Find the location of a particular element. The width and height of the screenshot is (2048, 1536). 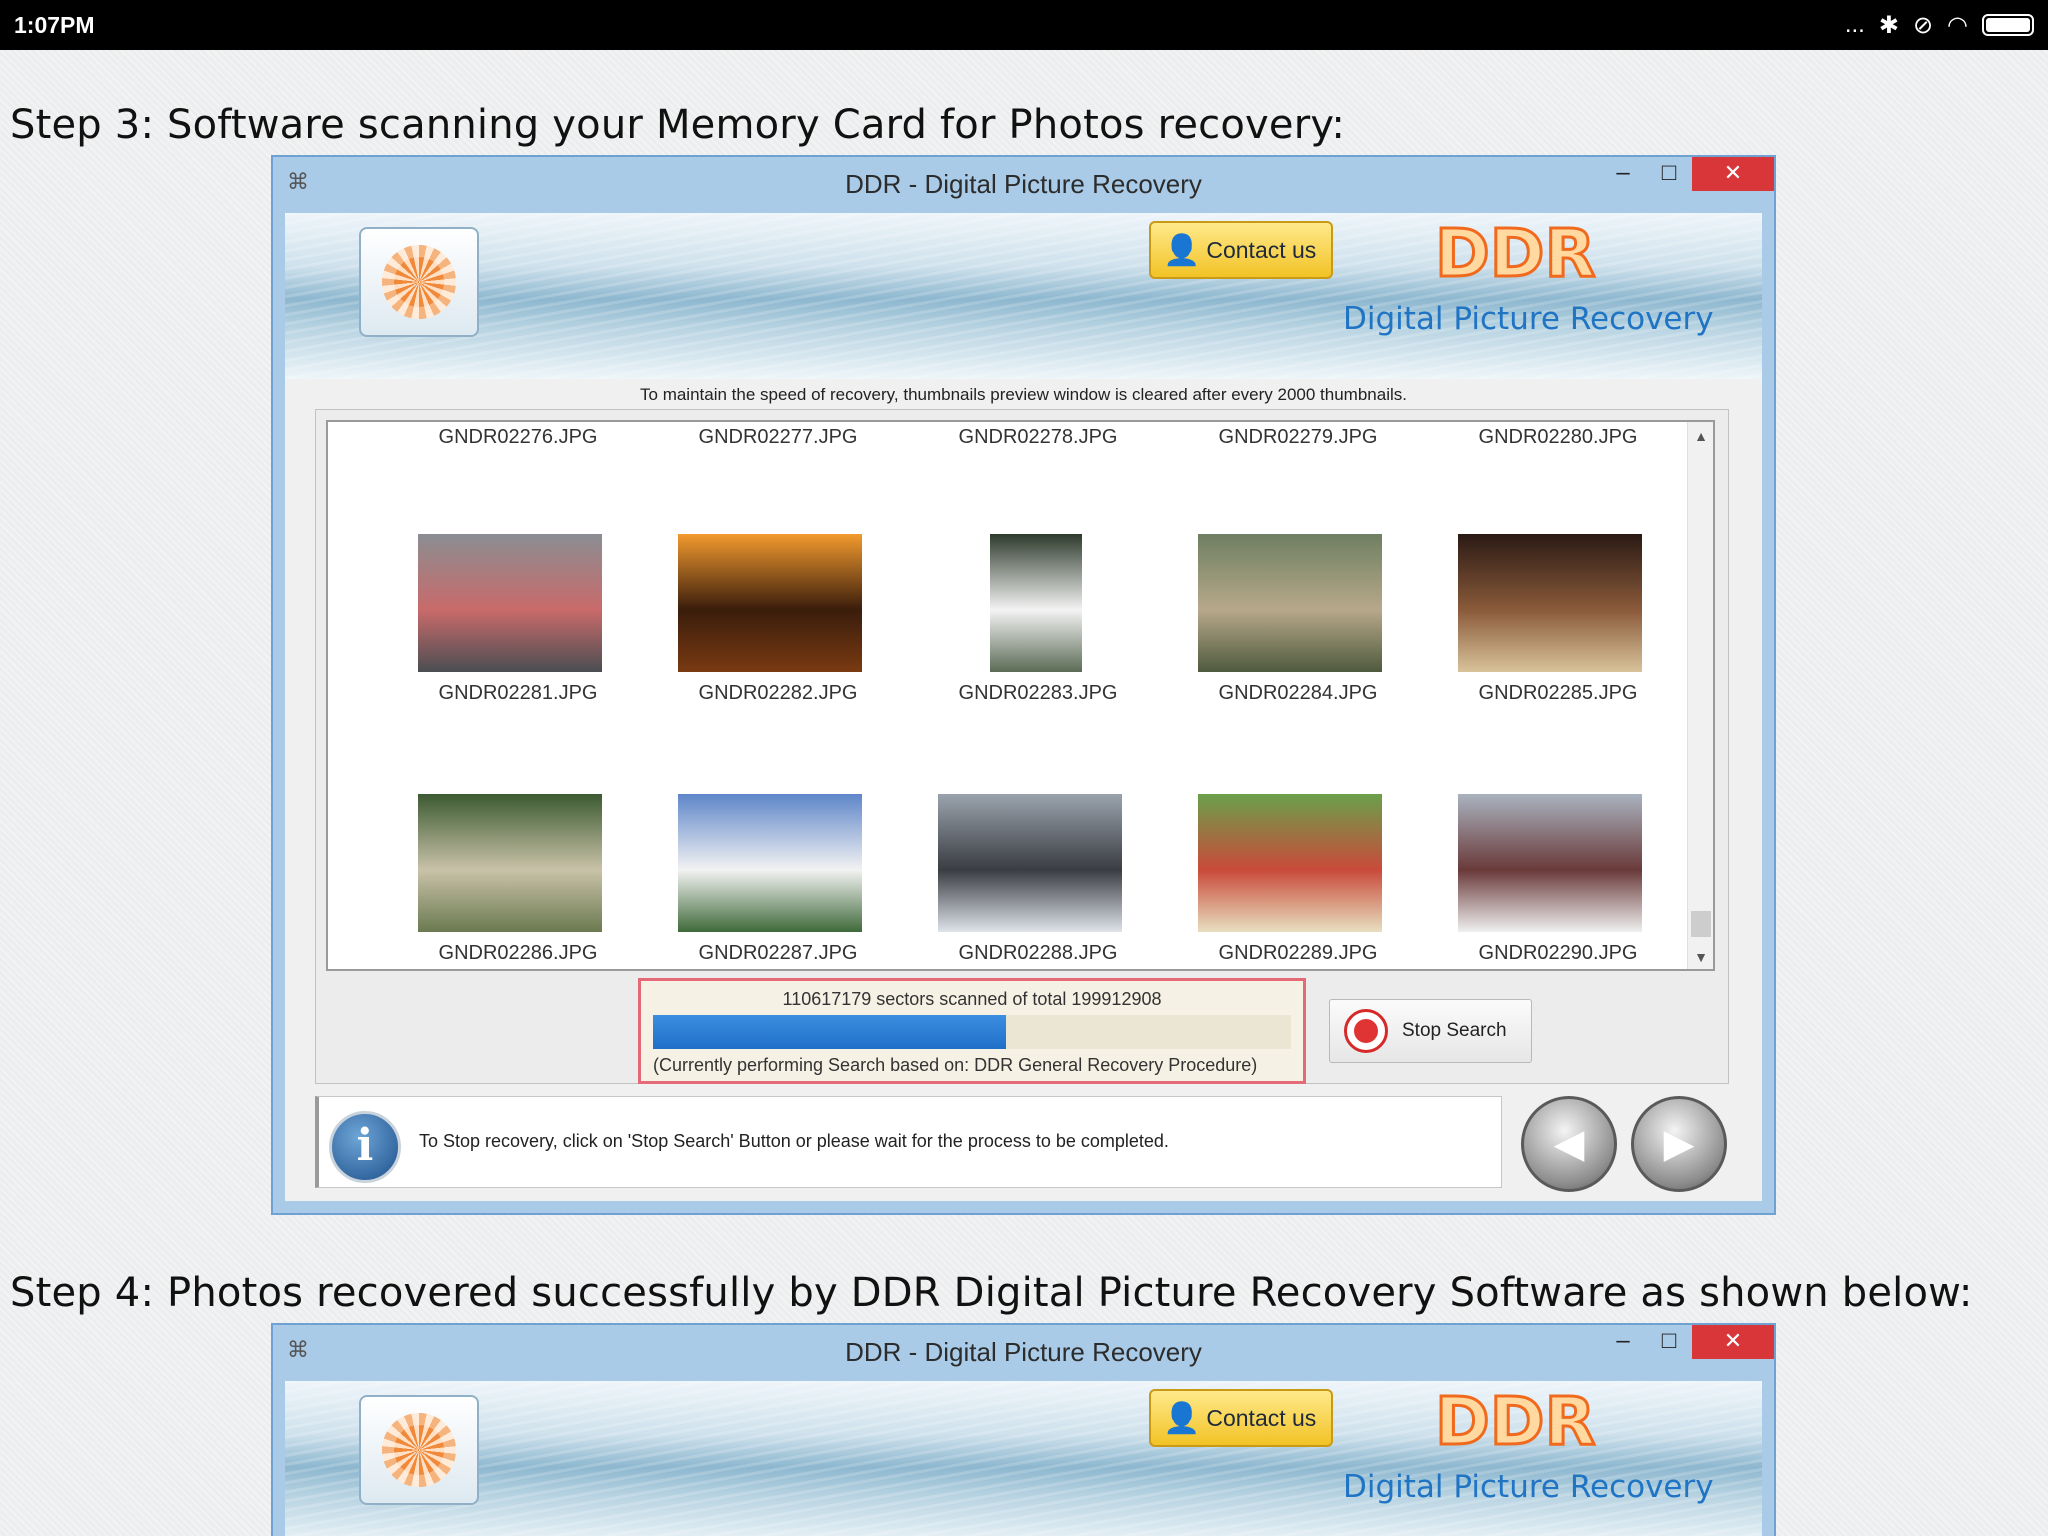

brand-logo-text: DDR is located at coordinates (1514, 254).